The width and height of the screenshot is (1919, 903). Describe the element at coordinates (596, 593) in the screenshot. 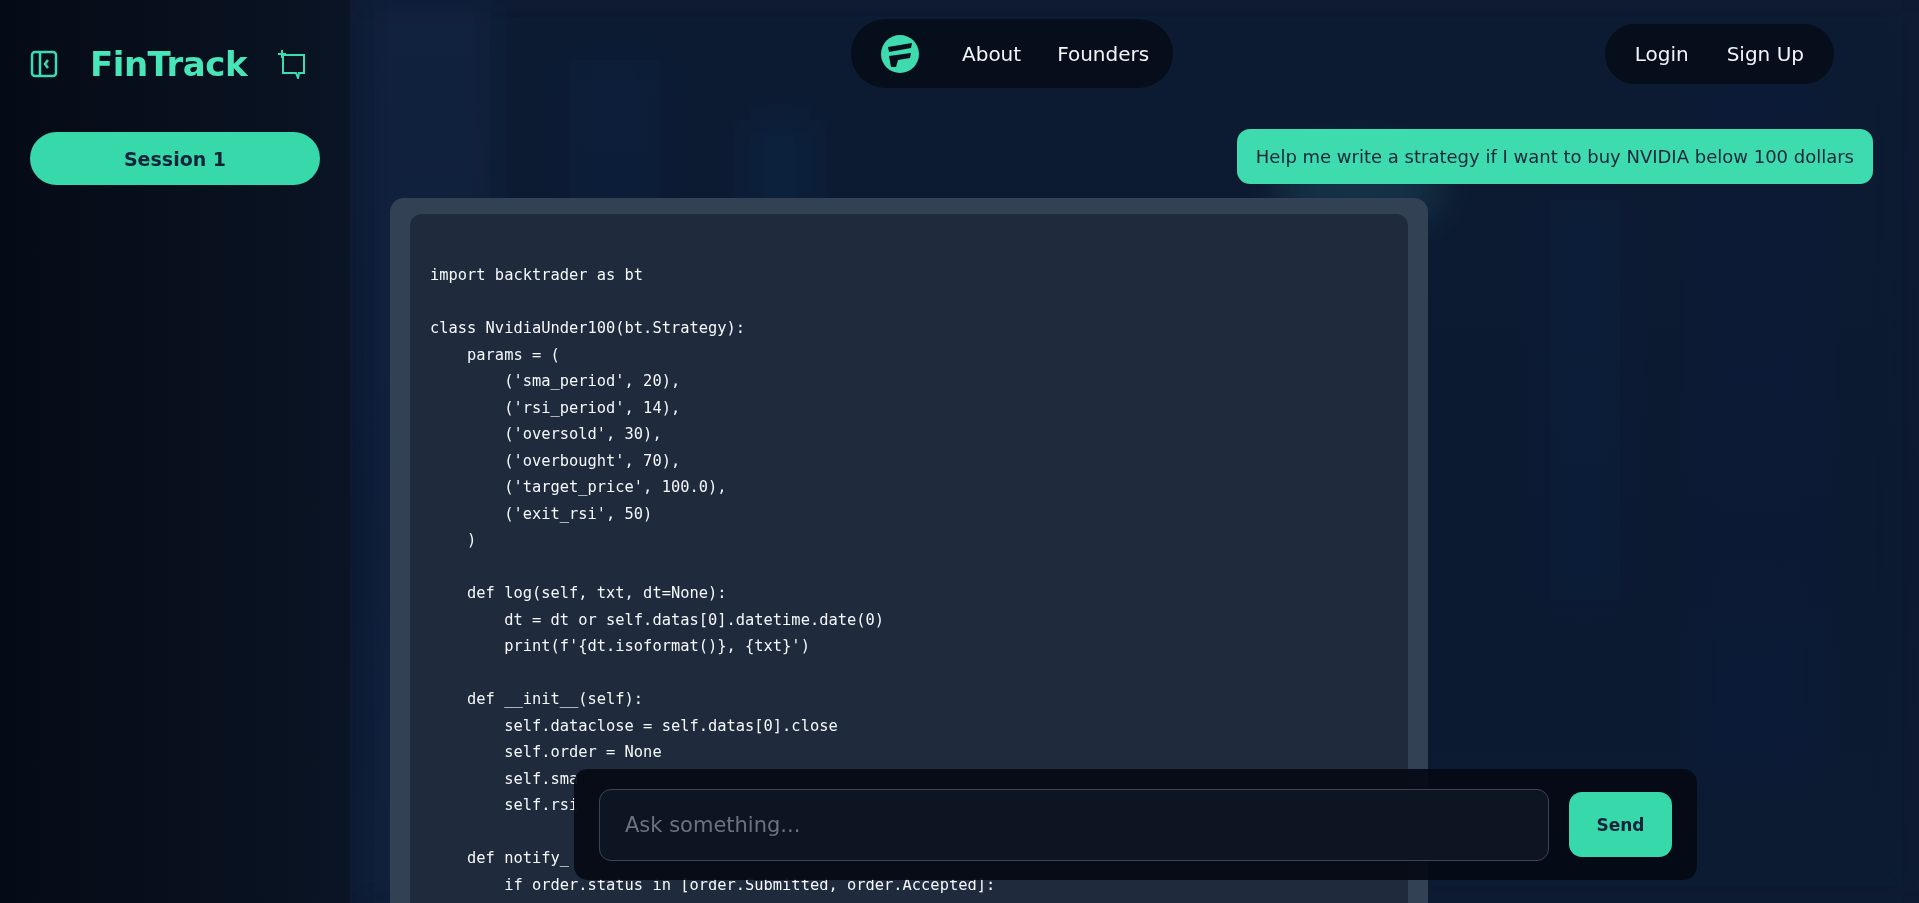

I see `code-line: def log(self, txt, dt=None):` at that location.